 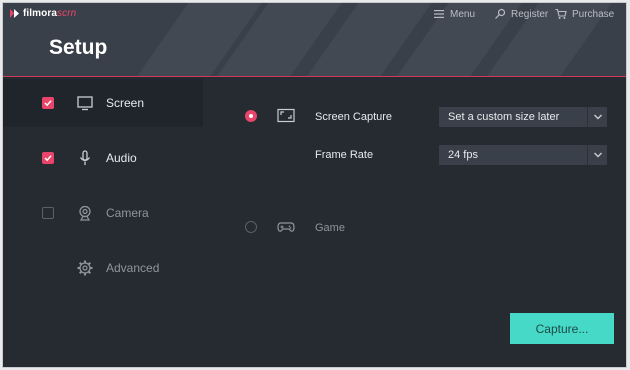 I want to click on game-radio, so click(x=251, y=227).